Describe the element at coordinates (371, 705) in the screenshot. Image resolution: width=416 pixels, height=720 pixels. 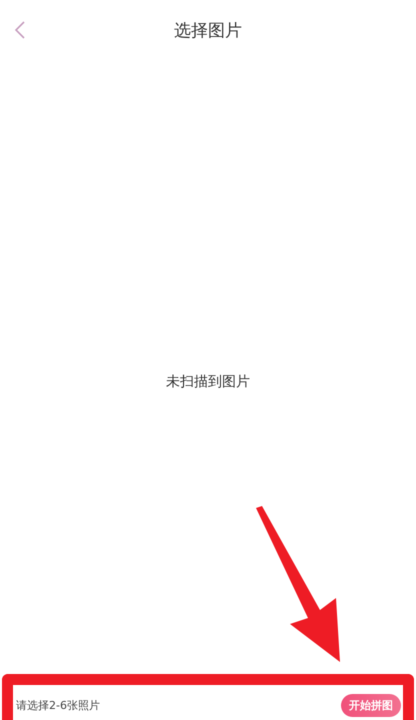
I see `start-collage-button: 开始拼图` at that location.